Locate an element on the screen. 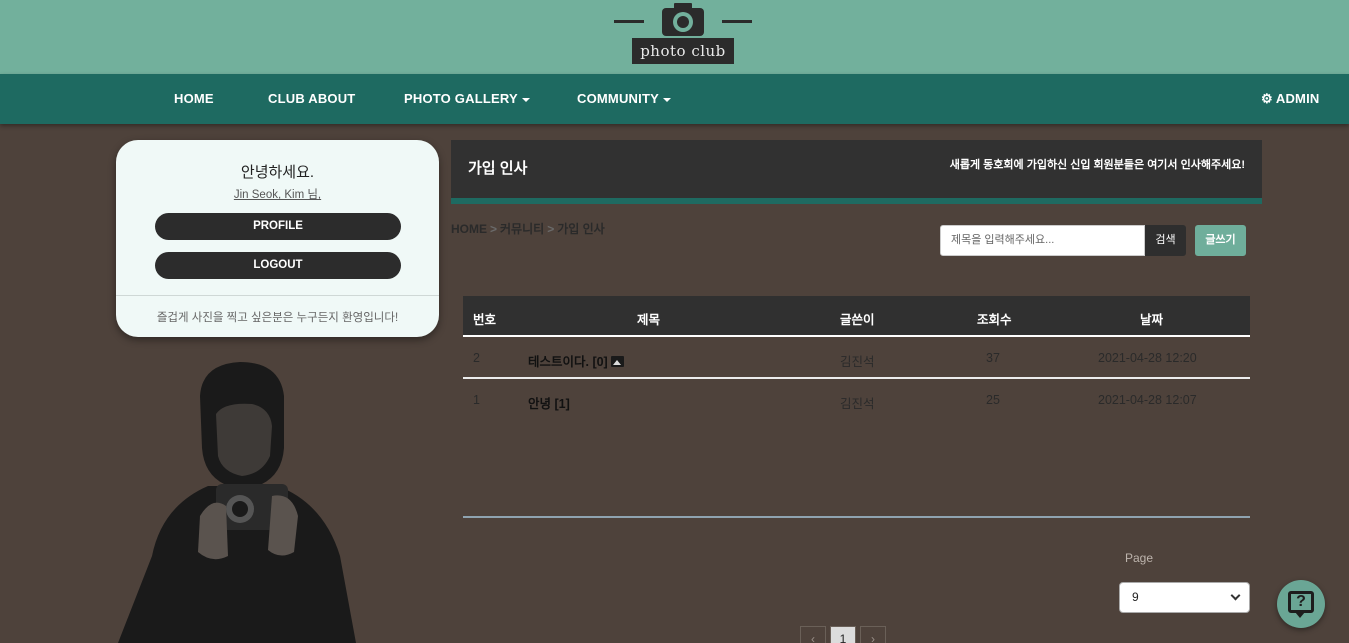 This screenshot has height=643, width=1349. profile-button: PROFILE is located at coordinates (278, 226).